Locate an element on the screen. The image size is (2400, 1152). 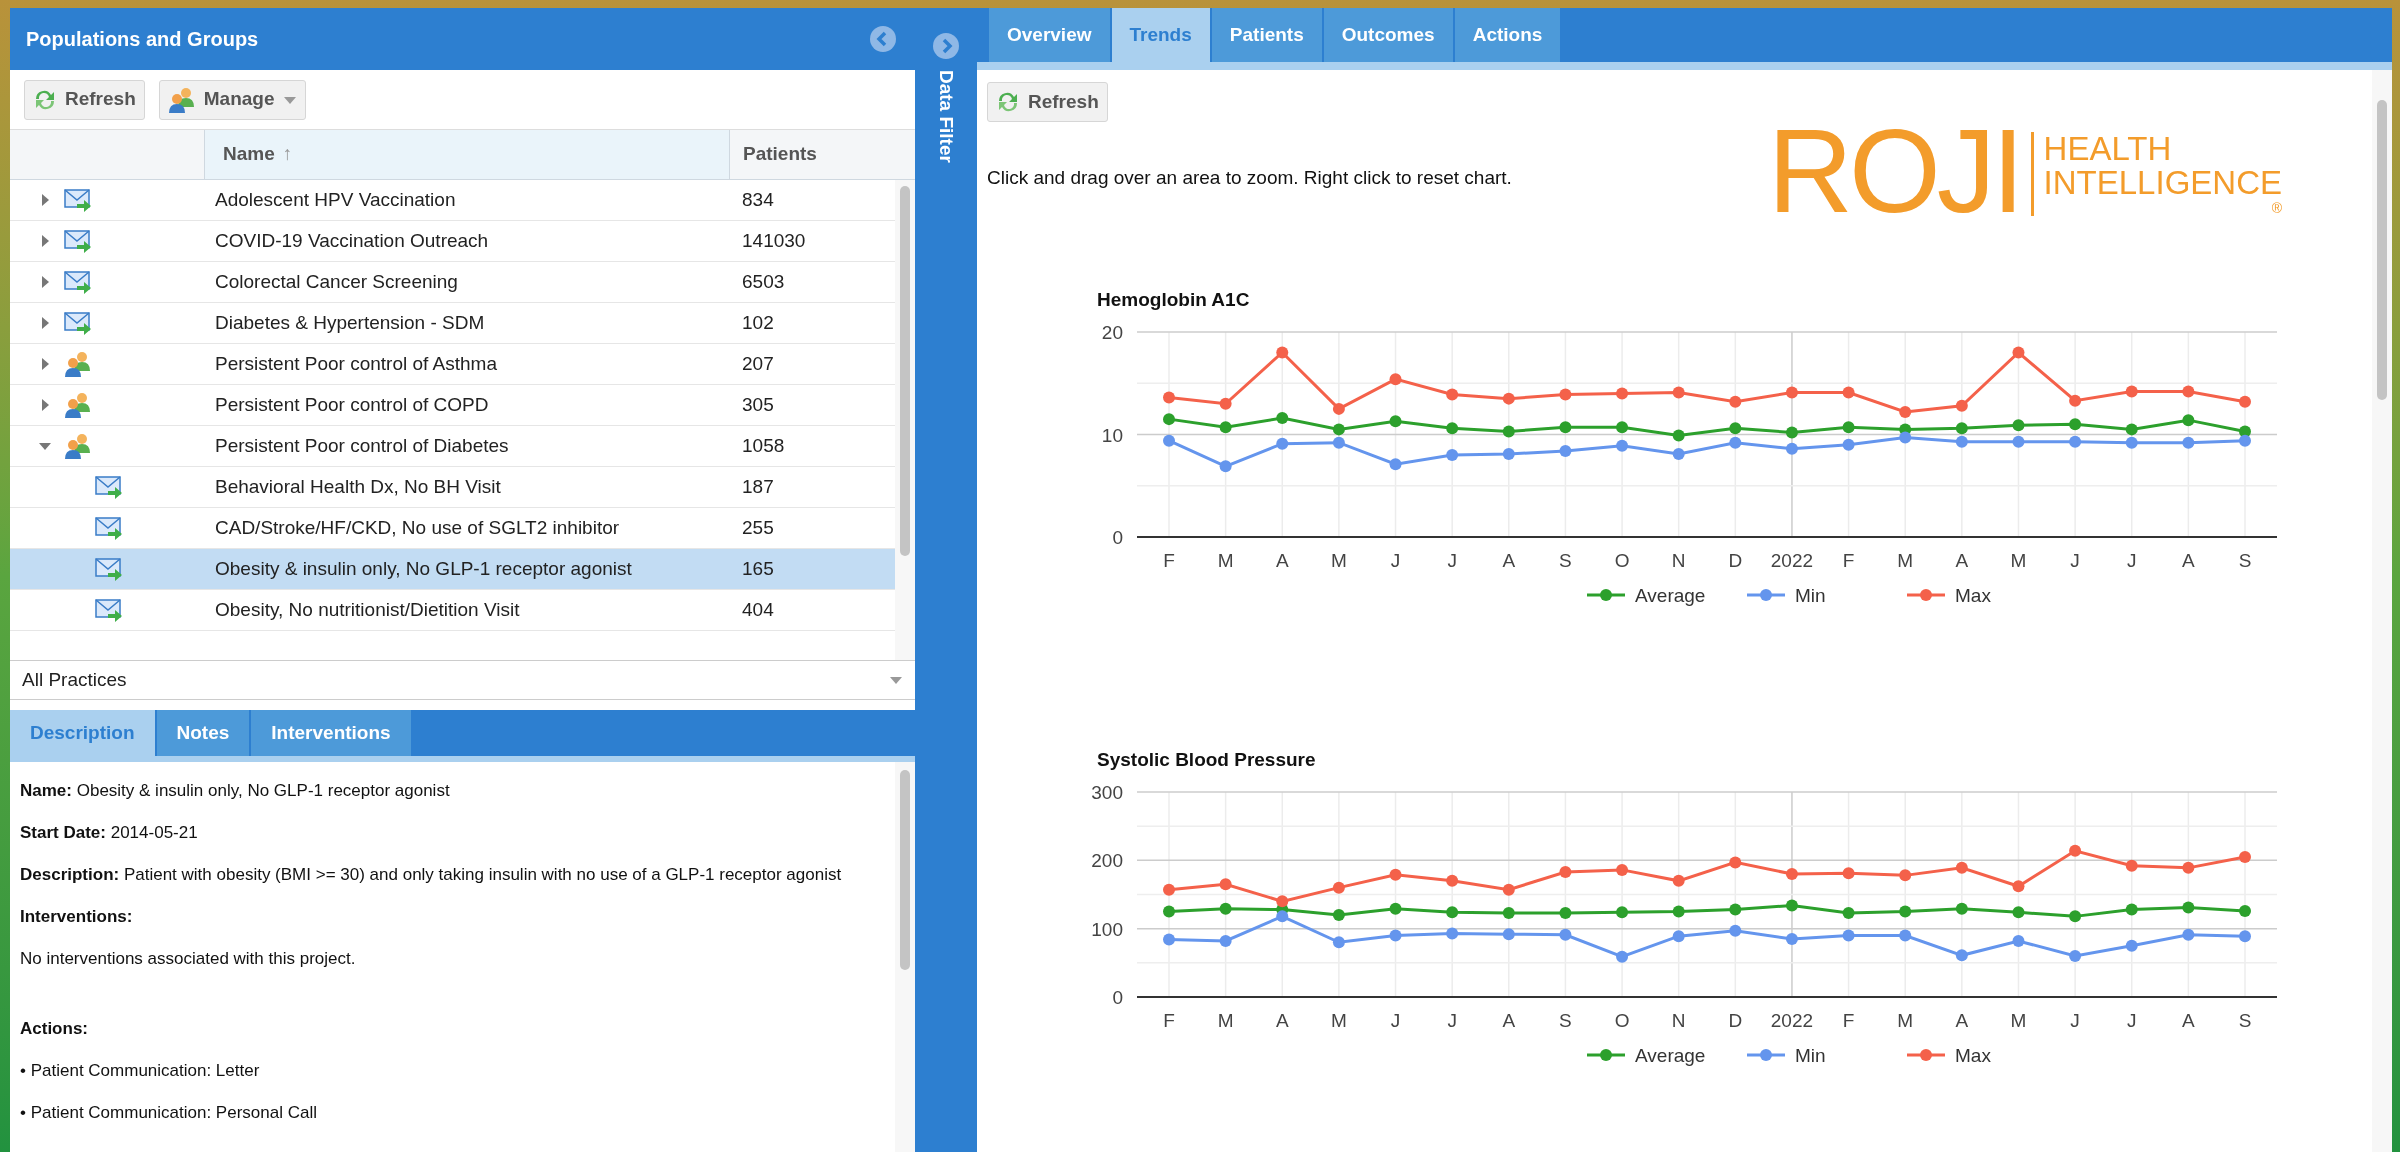
group-name: Persistent Poor control of Diabetes is located at coordinates (362, 445).